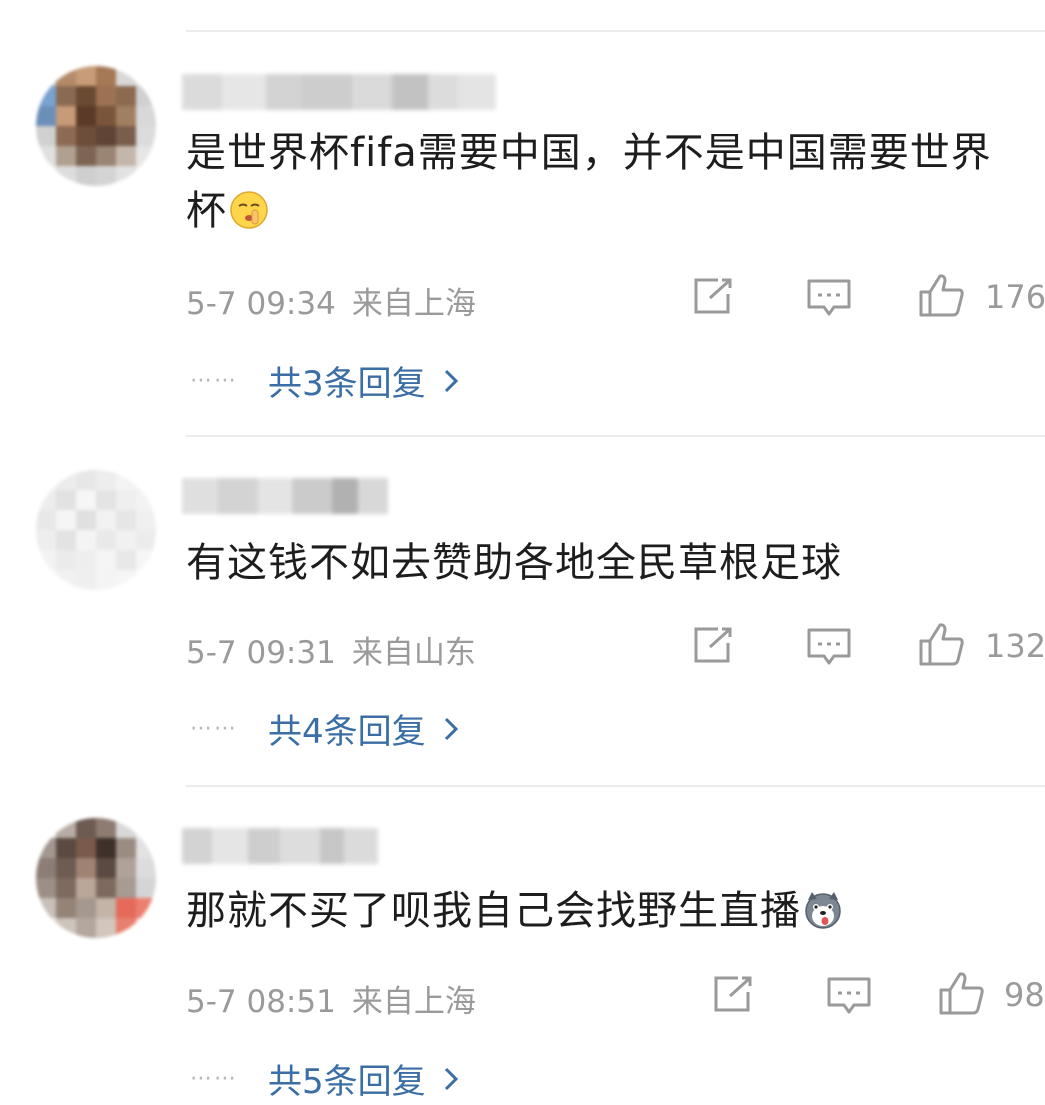 The image size is (1045, 1105). I want to click on replies-label: 共3条回复, so click(347, 380).